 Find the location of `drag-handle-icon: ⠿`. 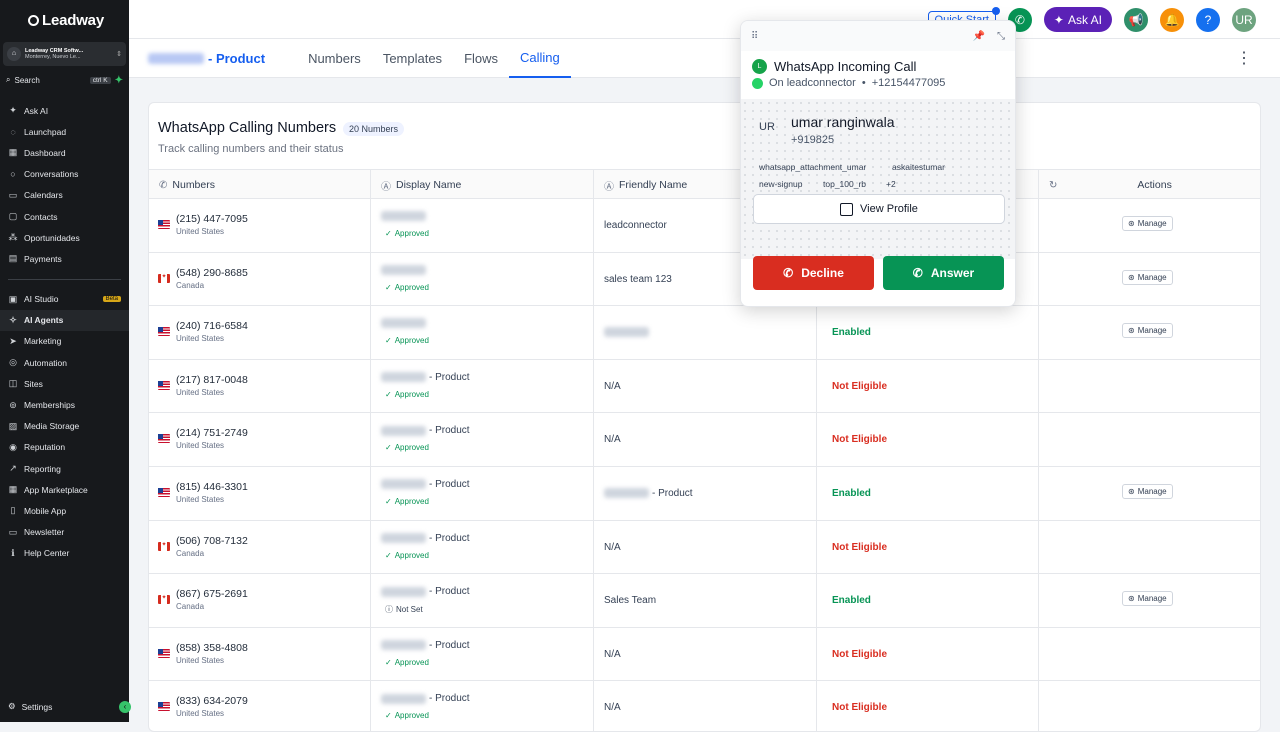

drag-handle-icon: ⠿ is located at coordinates (754, 36).